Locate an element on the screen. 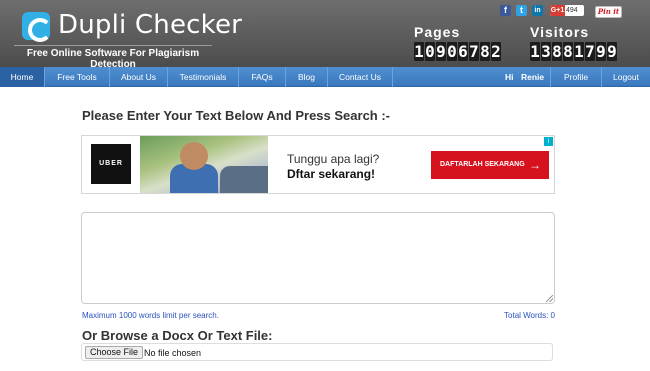 The image size is (650, 371). visitors-counter-digit: 3 is located at coordinates (546, 51).